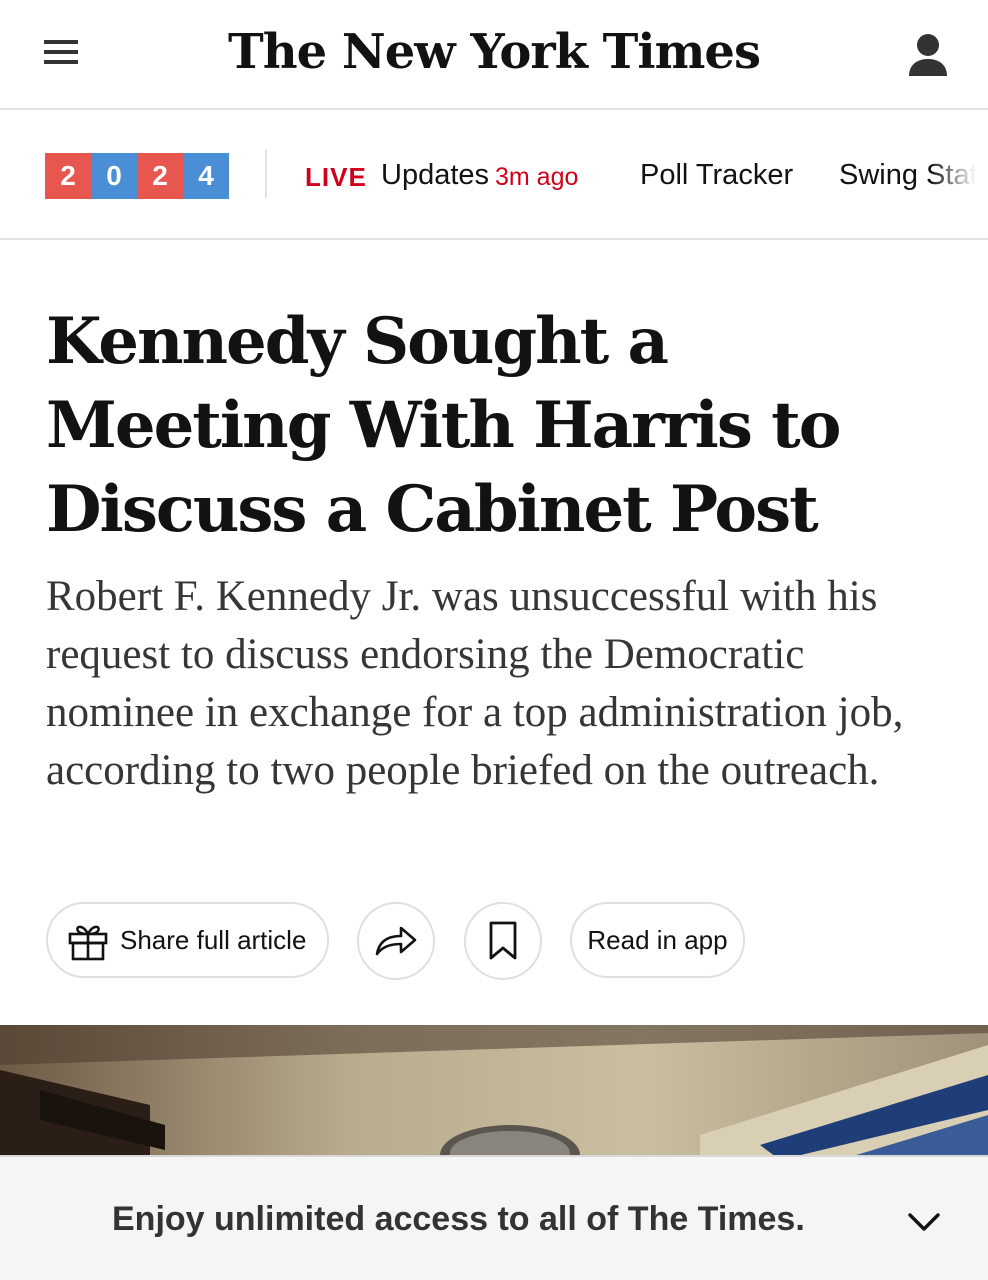 Image resolution: width=988 pixels, height=1280 pixels. I want to click on share-label: Share full article, so click(213, 939).